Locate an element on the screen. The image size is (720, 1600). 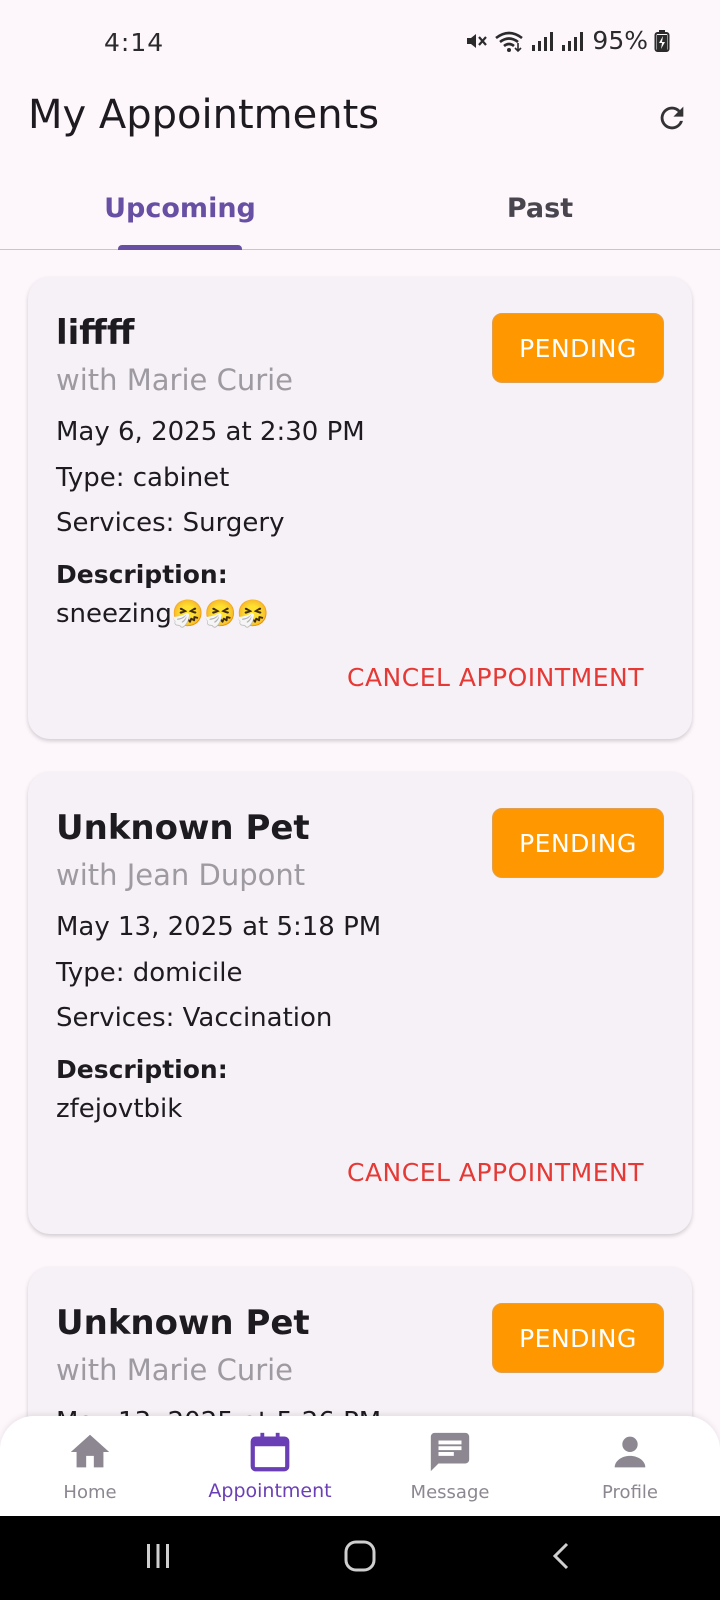
appointment-datetime: May 6, 2025 at 2:30 PM is located at coordinates (210, 432).